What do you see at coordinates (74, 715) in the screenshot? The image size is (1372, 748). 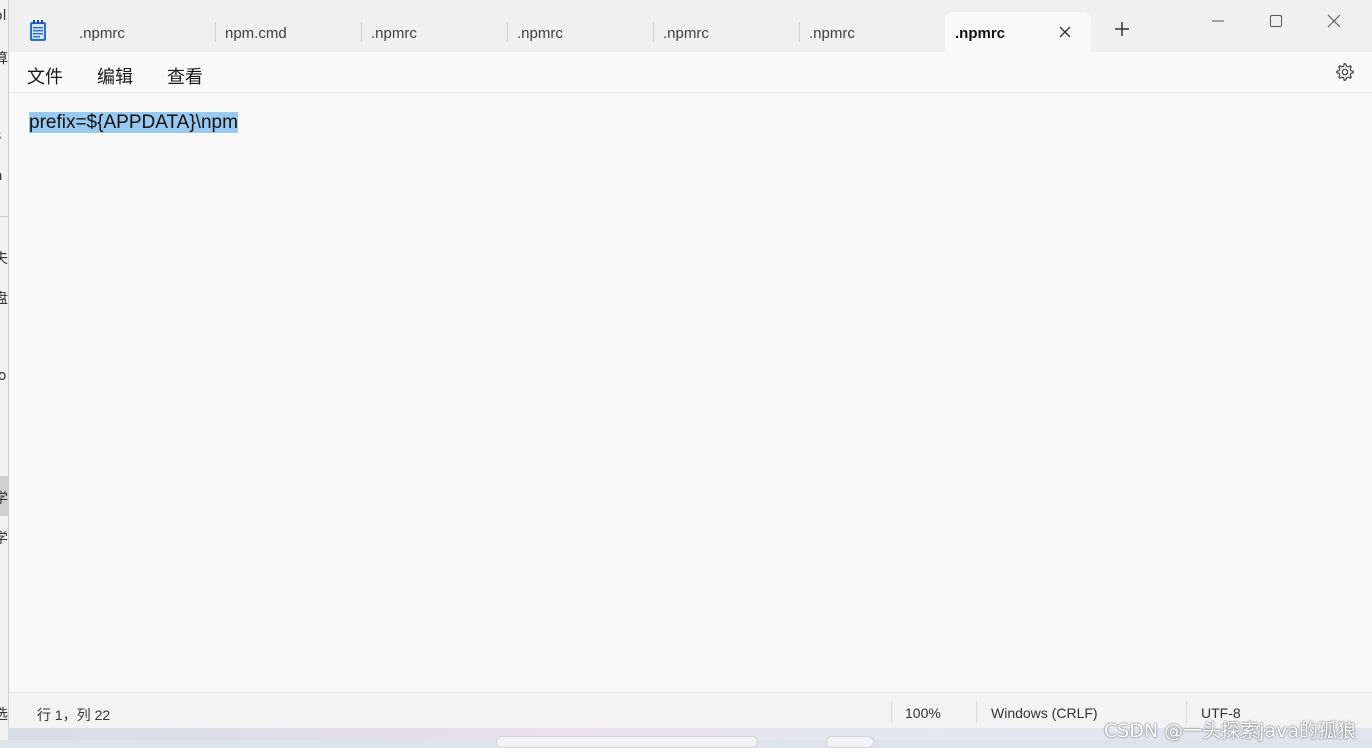 I see `cursor-position: 行 1，列 22` at bounding box center [74, 715].